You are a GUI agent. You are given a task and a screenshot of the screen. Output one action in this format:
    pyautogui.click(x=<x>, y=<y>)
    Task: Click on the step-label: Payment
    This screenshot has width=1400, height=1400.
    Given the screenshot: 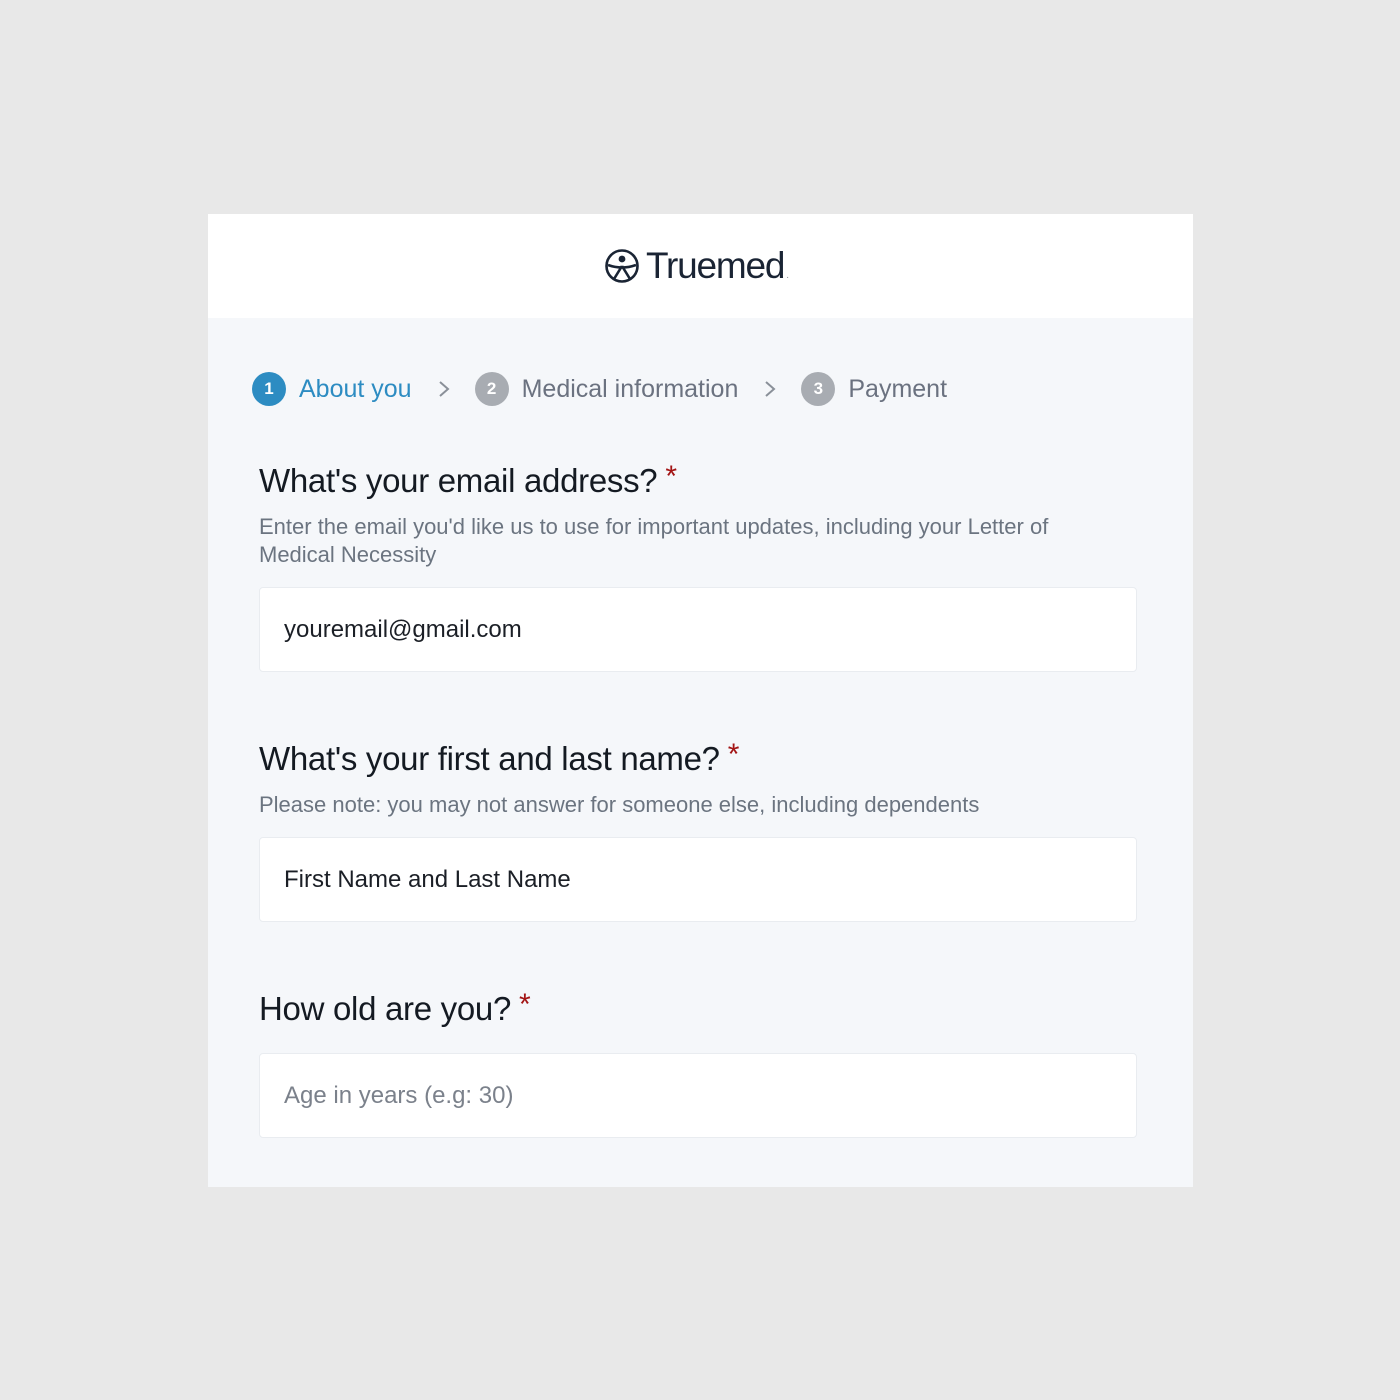 What is the action you would take?
    pyautogui.click(x=898, y=388)
    